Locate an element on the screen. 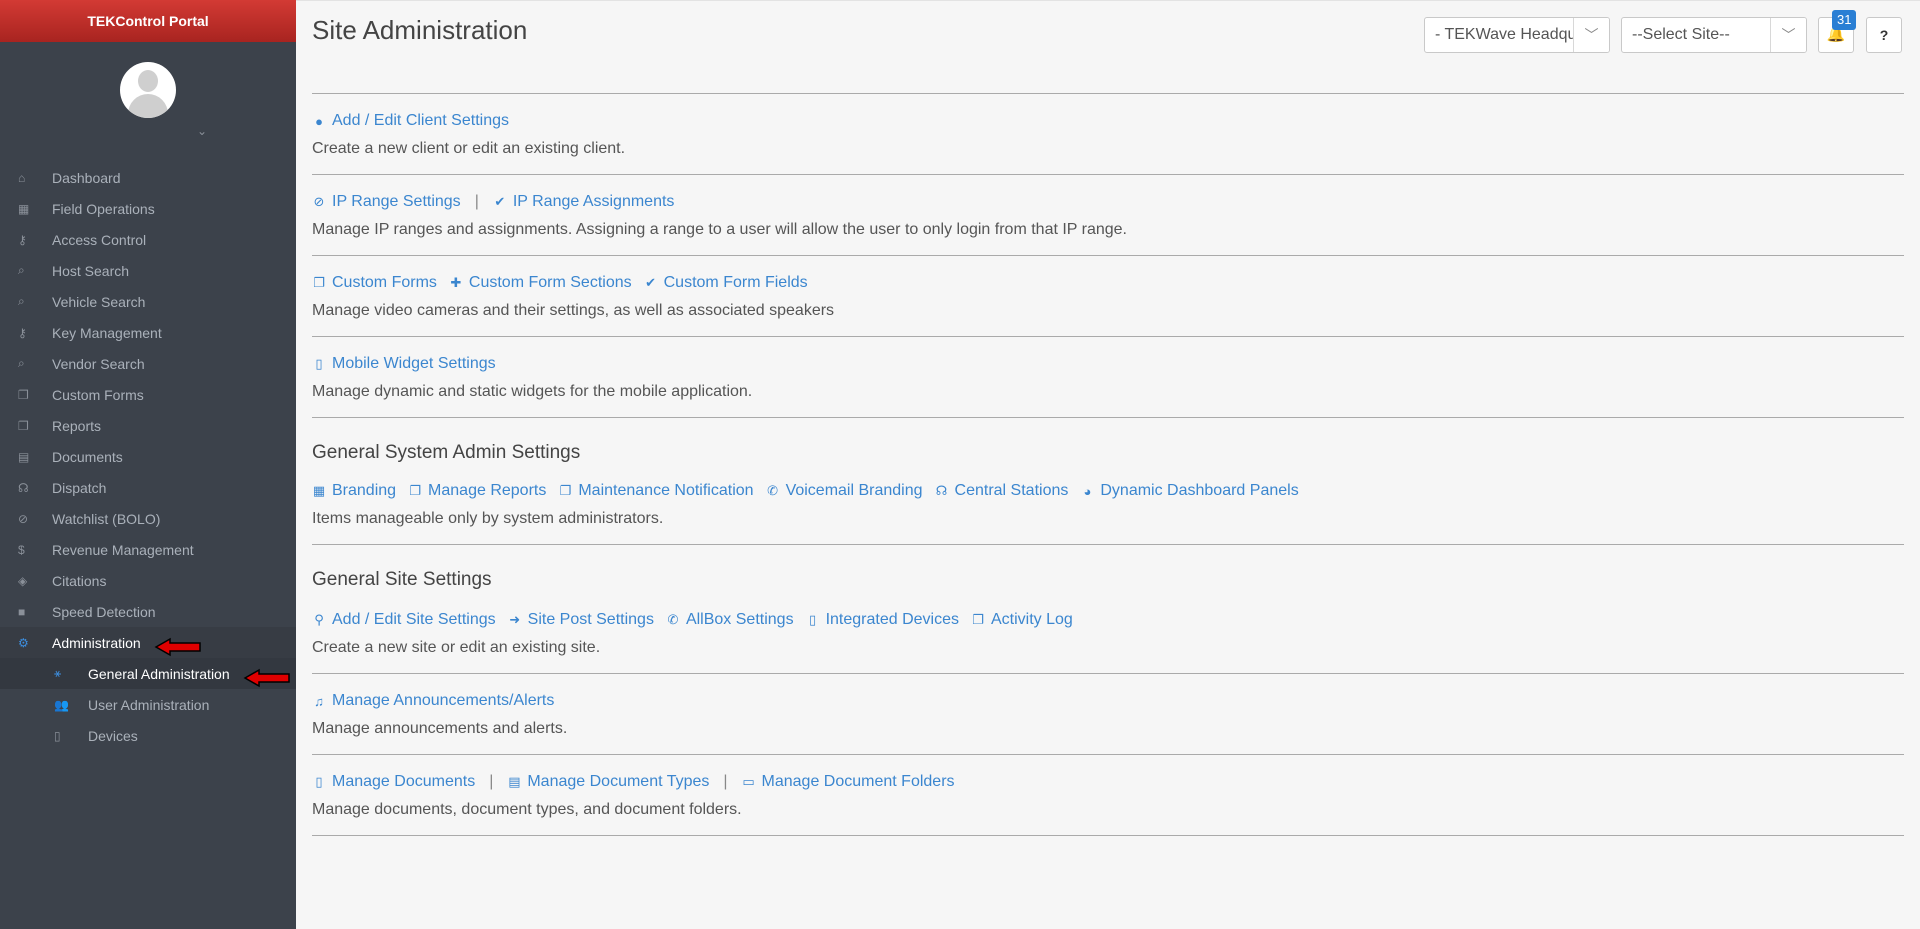  sidebar-item-custom-forms: ❐ Custom Forms is located at coordinates (148, 394).